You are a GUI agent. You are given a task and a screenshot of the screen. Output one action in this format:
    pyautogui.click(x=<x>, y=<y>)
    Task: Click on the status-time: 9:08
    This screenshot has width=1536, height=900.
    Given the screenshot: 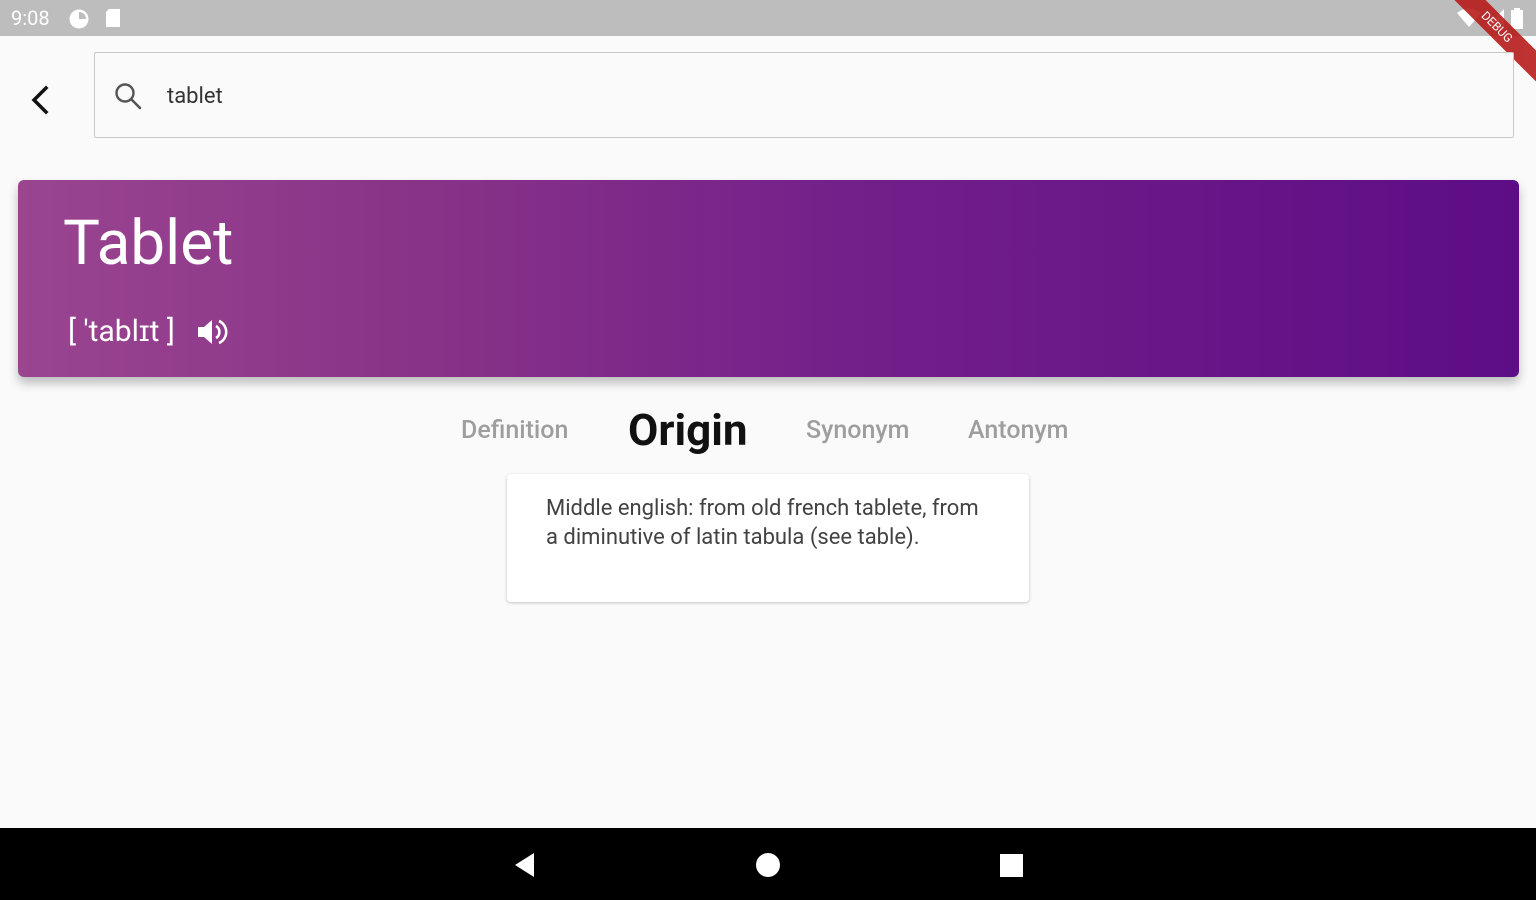 What is the action you would take?
    pyautogui.click(x=30, y=18)
    